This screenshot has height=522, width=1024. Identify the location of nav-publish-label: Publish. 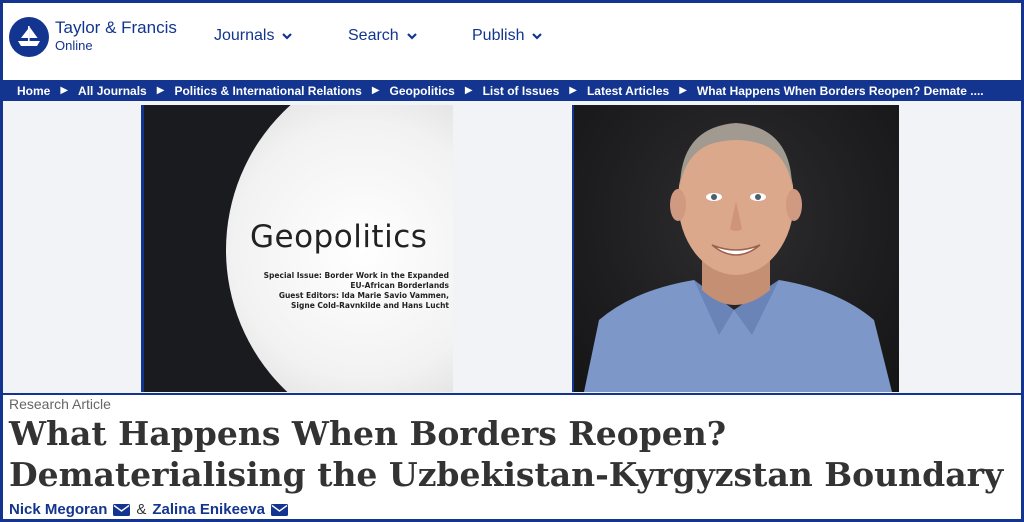
(498, 35).